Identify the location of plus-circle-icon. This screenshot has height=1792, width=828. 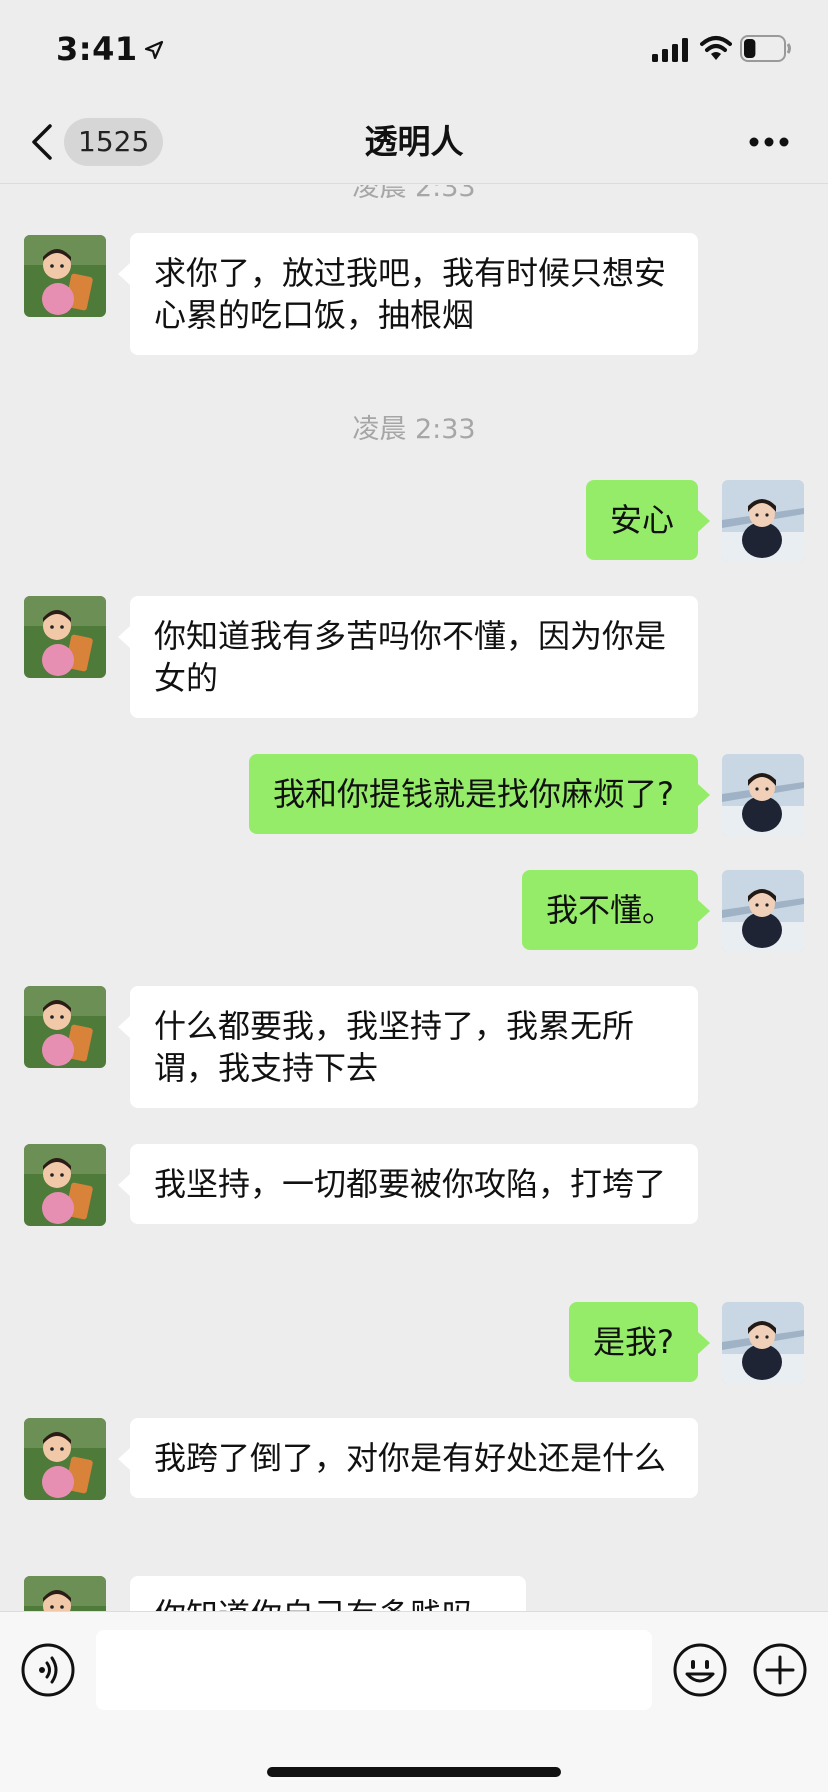
(780, 1670).